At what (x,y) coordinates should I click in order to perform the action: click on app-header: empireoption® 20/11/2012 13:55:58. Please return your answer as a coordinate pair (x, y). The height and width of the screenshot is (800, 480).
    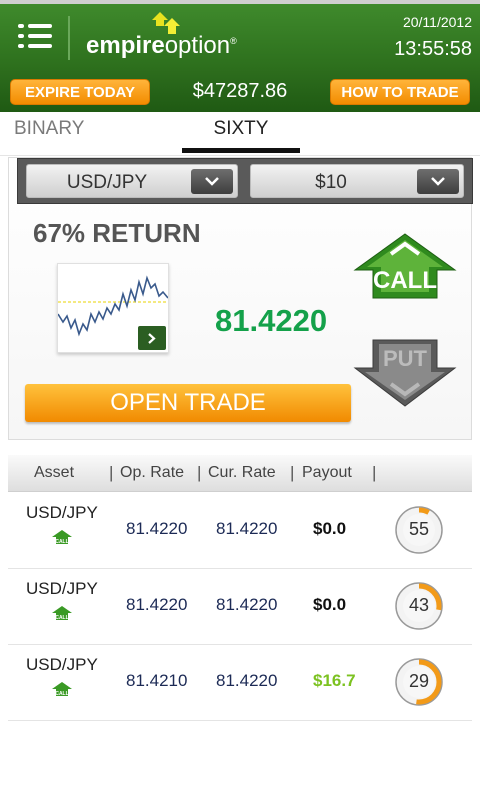
    Looking at the image, I should click on (240, 35).